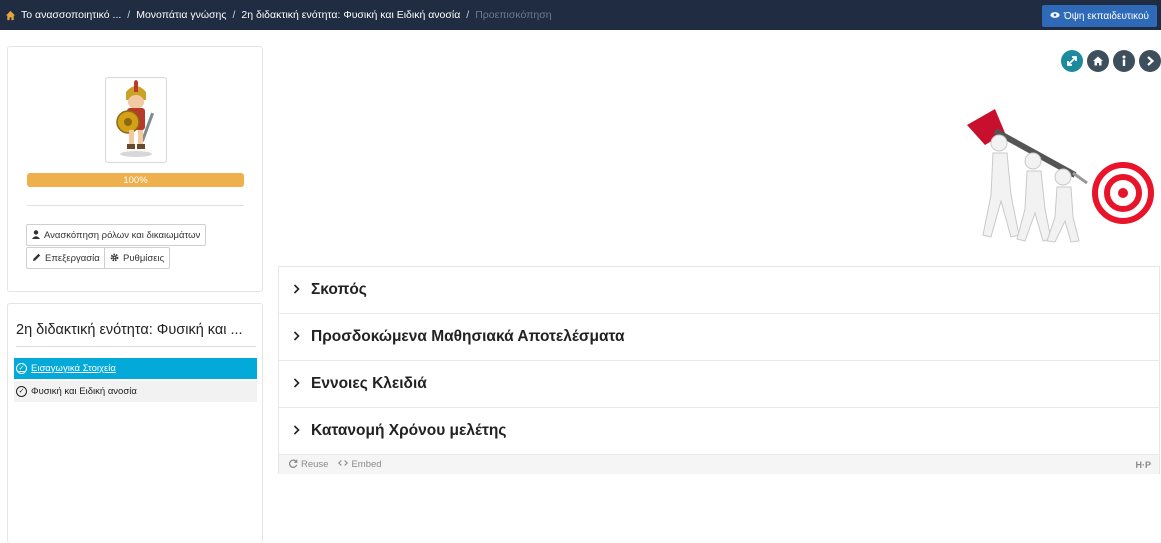 This screenshot has height=543, width=1161. What do you see at coordinates (136, 120) in the screenshot?
I see `avatar` at bounding box center [136, 120].